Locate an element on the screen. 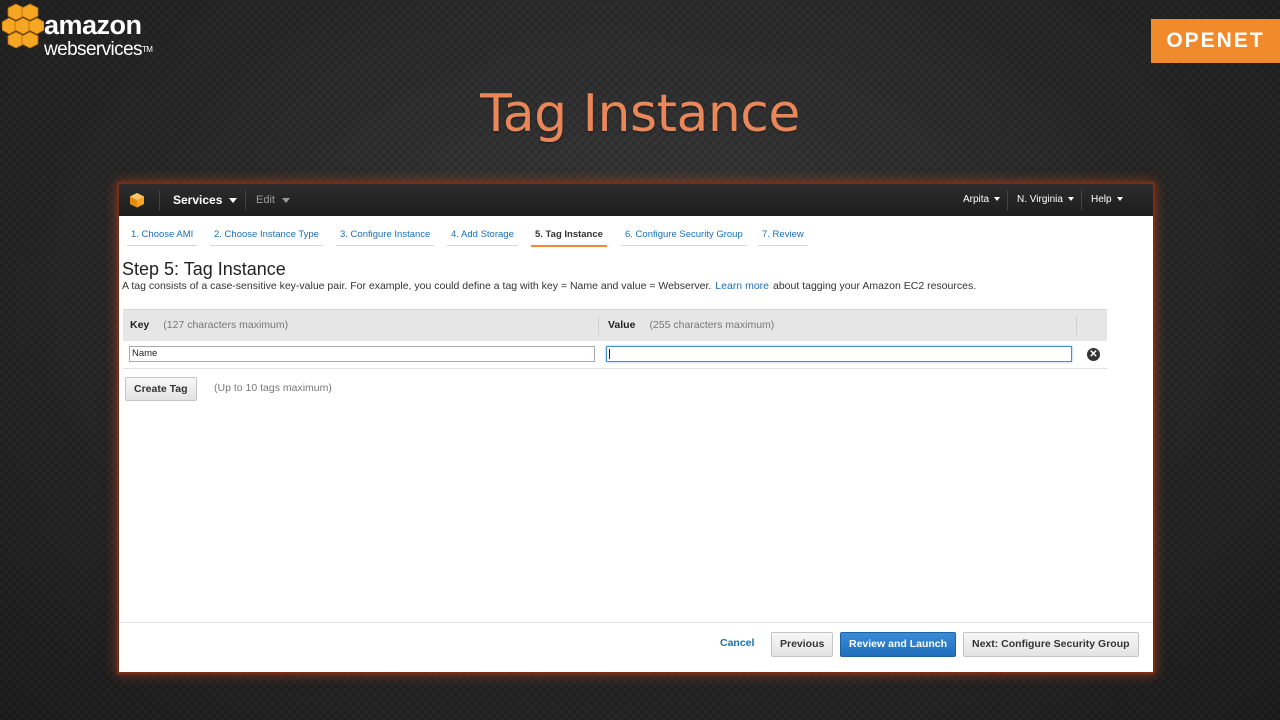 Image resolution: width=1280 pixels, height=720 pixels. edit-menu: Edit is located at coordinates (273, 200).